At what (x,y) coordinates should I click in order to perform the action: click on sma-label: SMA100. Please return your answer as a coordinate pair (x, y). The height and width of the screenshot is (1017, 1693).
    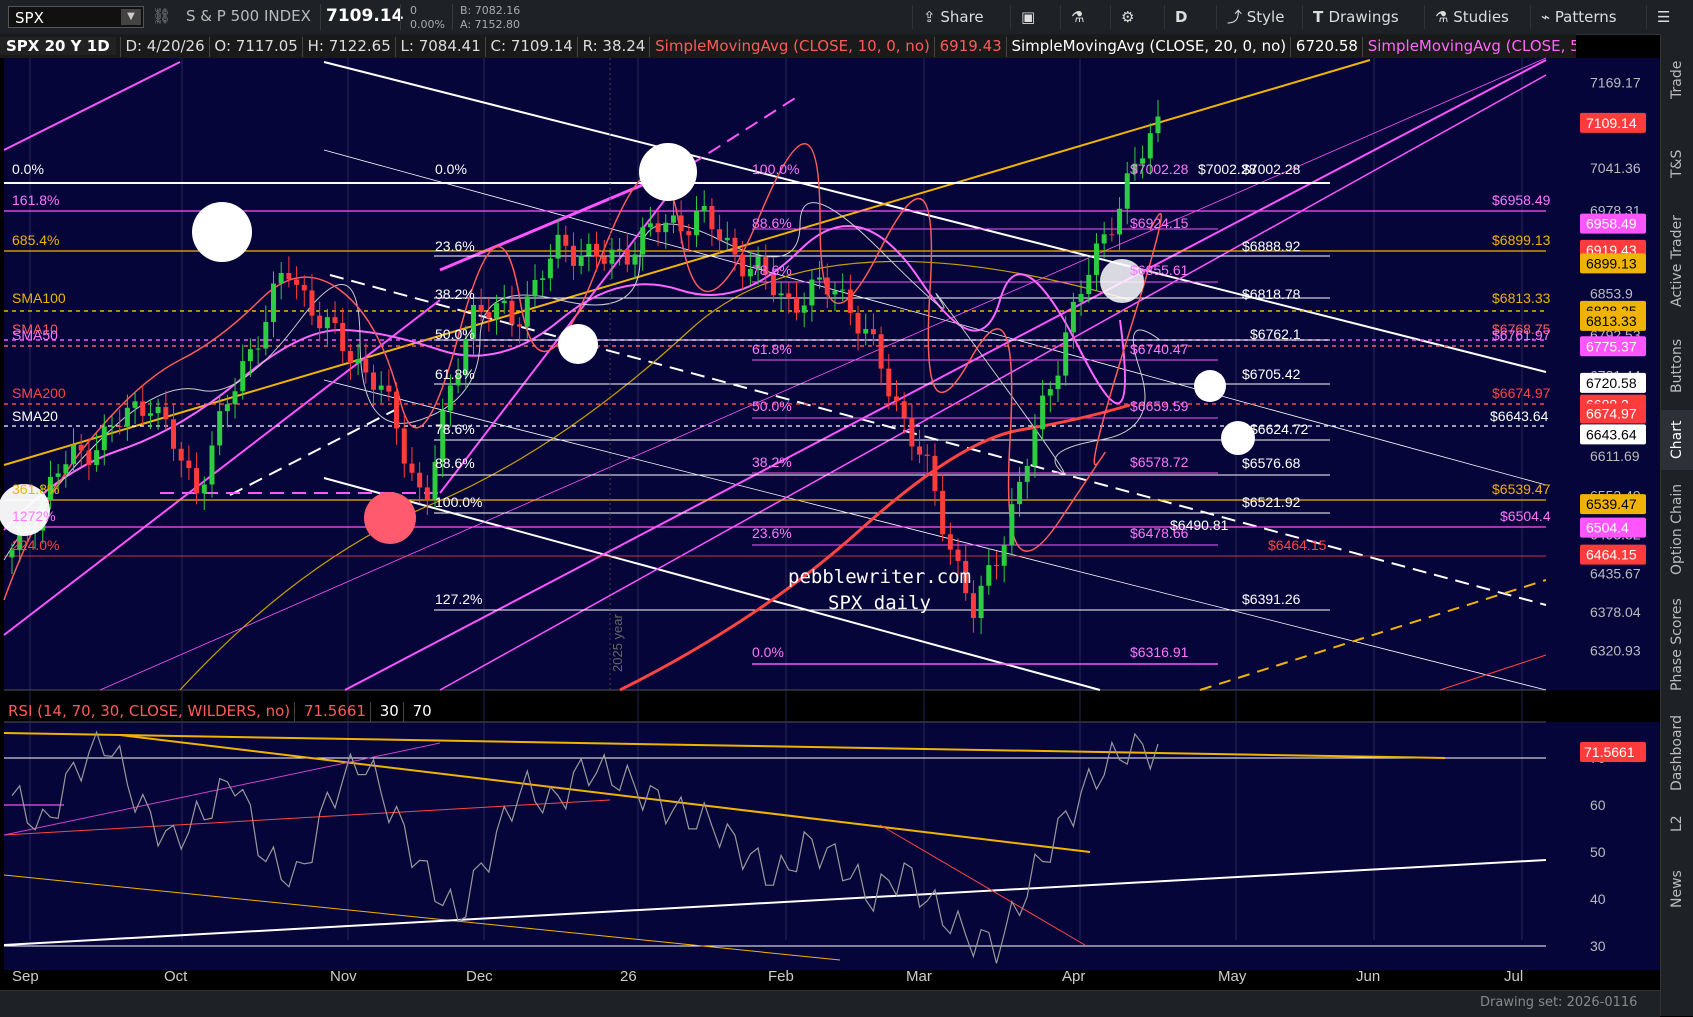
    Looking at the image, I should click on (39, 298).